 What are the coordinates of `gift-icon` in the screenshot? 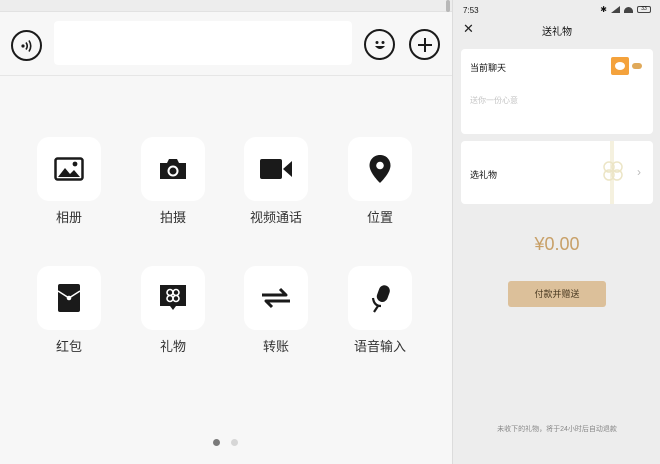 It's located at (173, 297).